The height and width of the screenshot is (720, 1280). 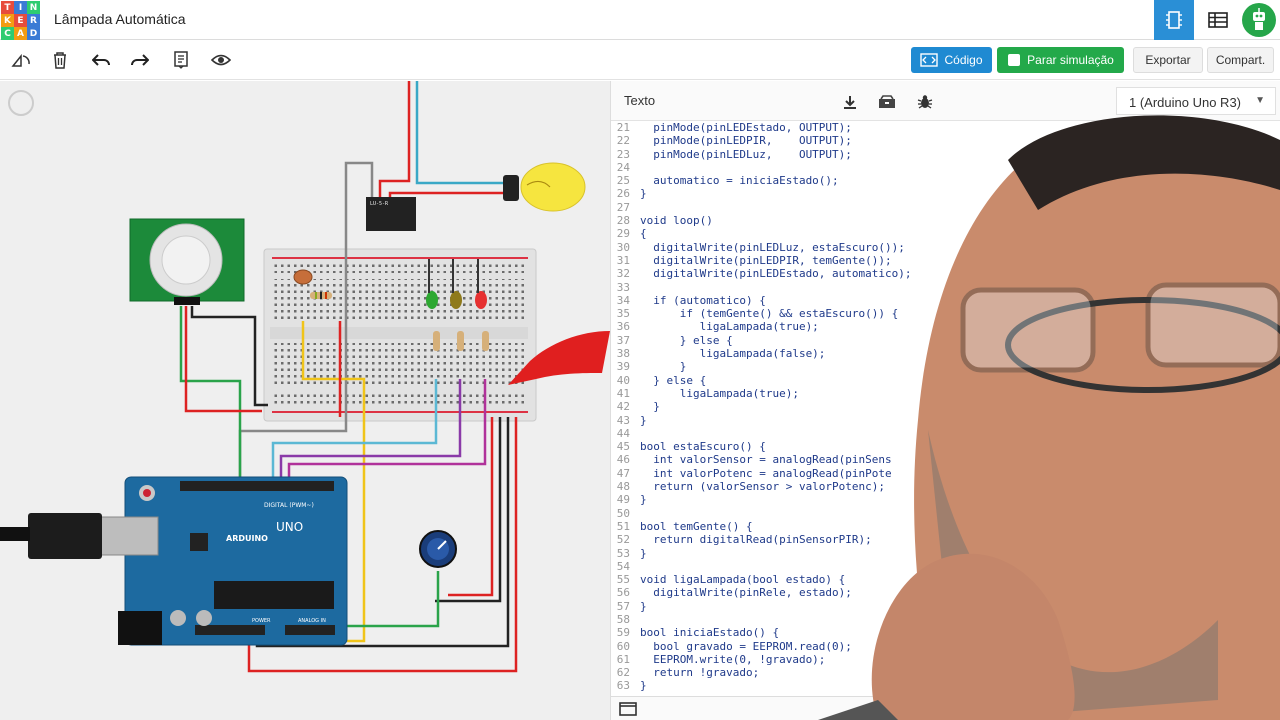 What do you see at coordinates (623, 260) in the screenshot?
I see `line-number: 31` at bounding box center [623, 260].